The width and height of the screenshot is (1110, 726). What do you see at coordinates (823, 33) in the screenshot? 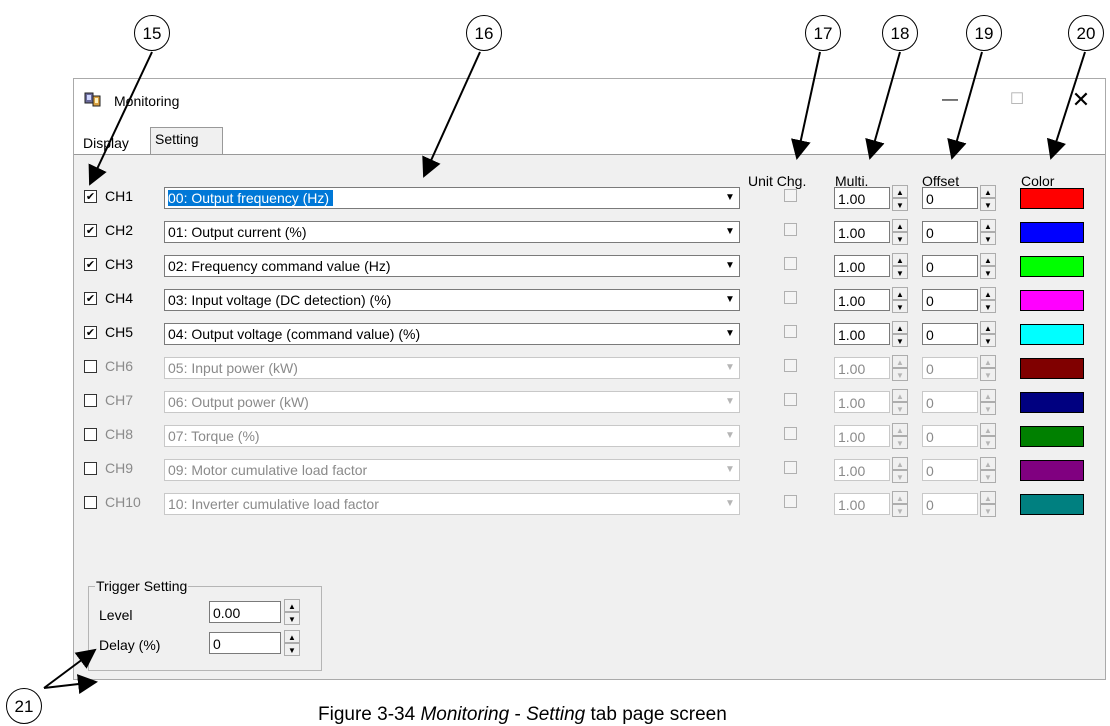
I see `callout-17: 17` at bounding box center [823, 33].